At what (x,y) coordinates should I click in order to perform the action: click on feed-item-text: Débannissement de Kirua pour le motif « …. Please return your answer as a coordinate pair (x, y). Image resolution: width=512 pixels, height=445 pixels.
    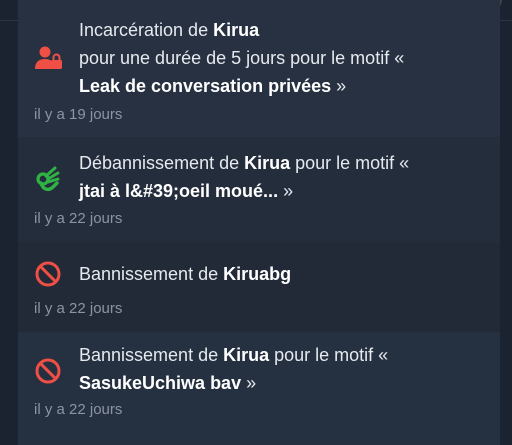
    Looking at the image, I should click on (283, 177).